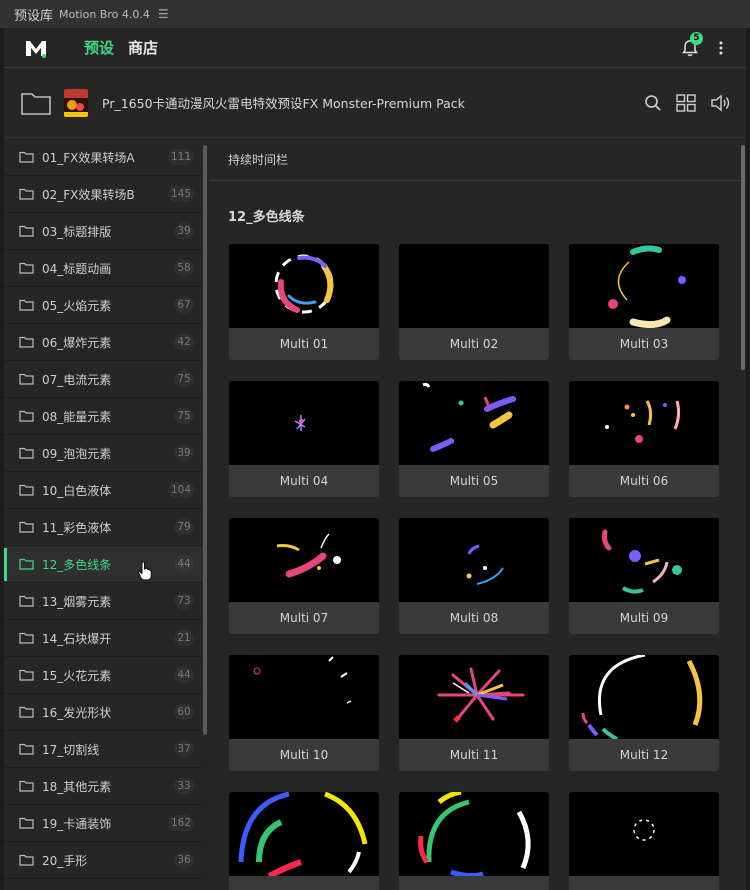  What do you see at coordinates (686, 102) in the screenshot?
I see `grid-view-icon` at bounding box center [686, 102].